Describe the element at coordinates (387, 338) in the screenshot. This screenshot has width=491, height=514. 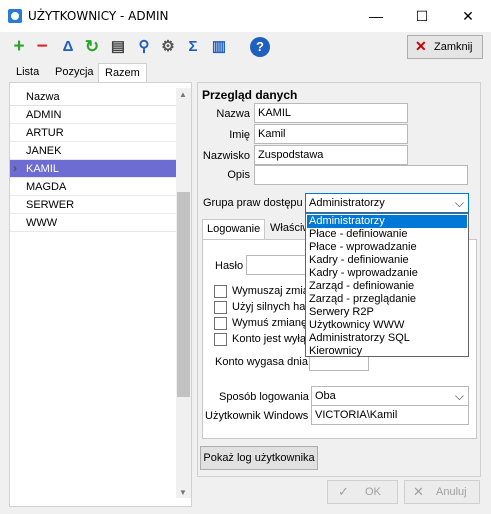
I see `dropdown-option: Administratorzy SQL` at that location.